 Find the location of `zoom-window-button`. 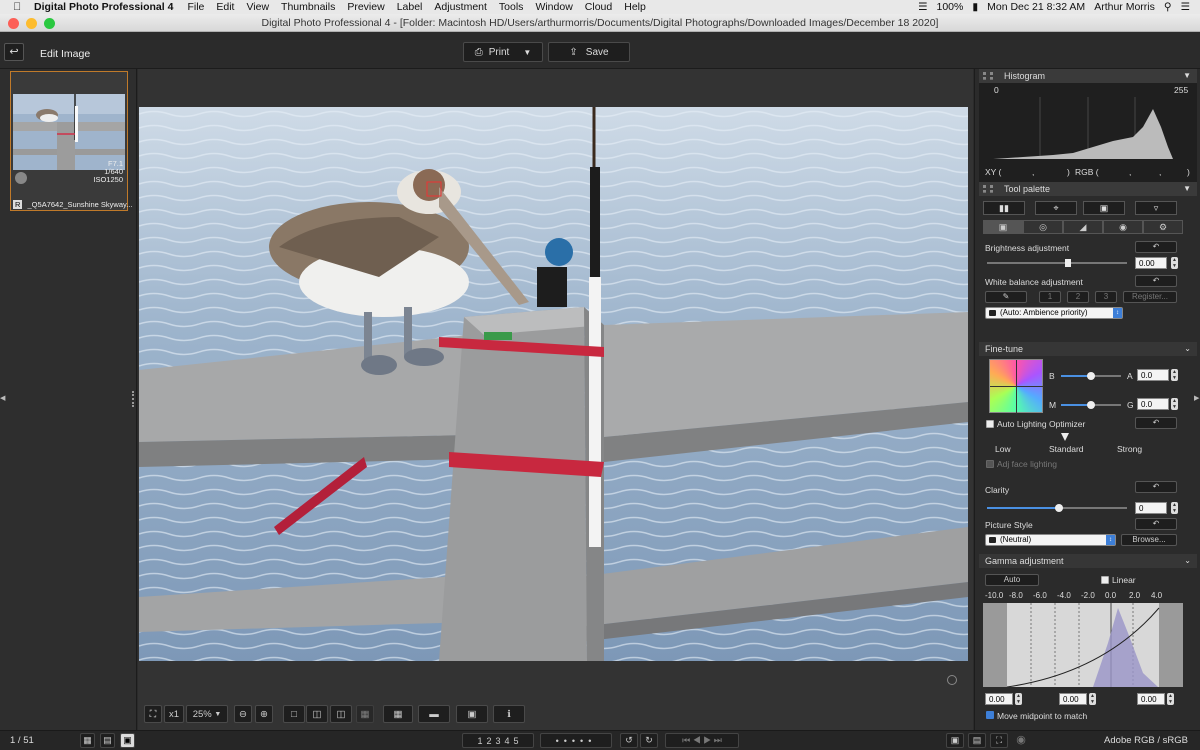

zoom-window-button is located at coordinates (49, 23).